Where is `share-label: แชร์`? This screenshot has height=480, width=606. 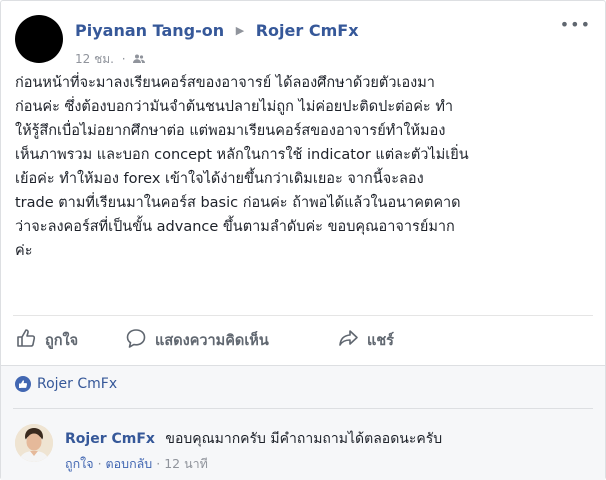
share-label: แชร์ is located at coordinates (380, 340).